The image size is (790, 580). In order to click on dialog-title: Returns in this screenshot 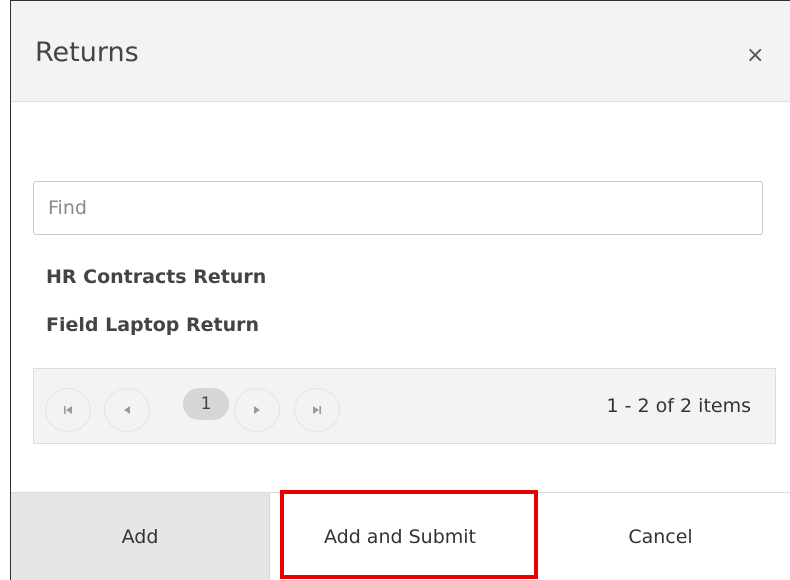, I will do `click(87, 52)`.